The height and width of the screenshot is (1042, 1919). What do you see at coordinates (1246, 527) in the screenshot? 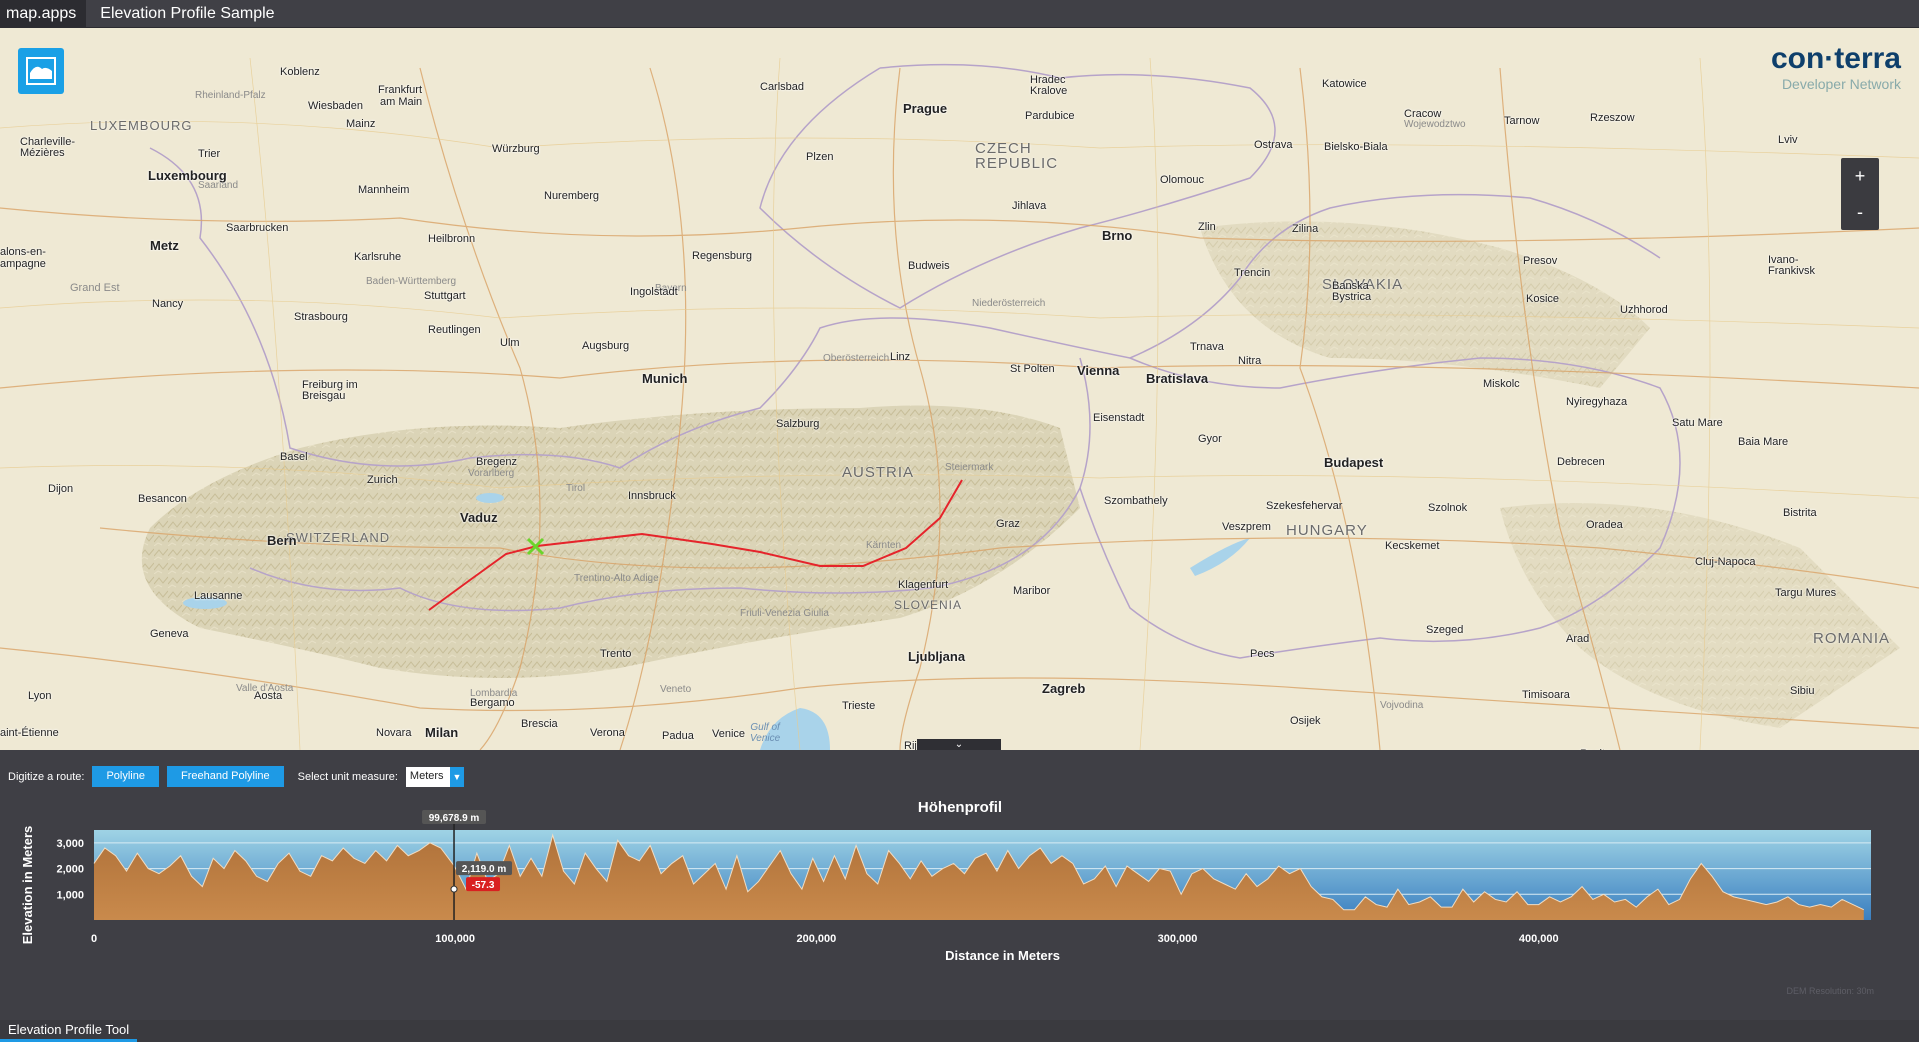
I see `city-label: Veszprem` at bounding box center [1246, 527].